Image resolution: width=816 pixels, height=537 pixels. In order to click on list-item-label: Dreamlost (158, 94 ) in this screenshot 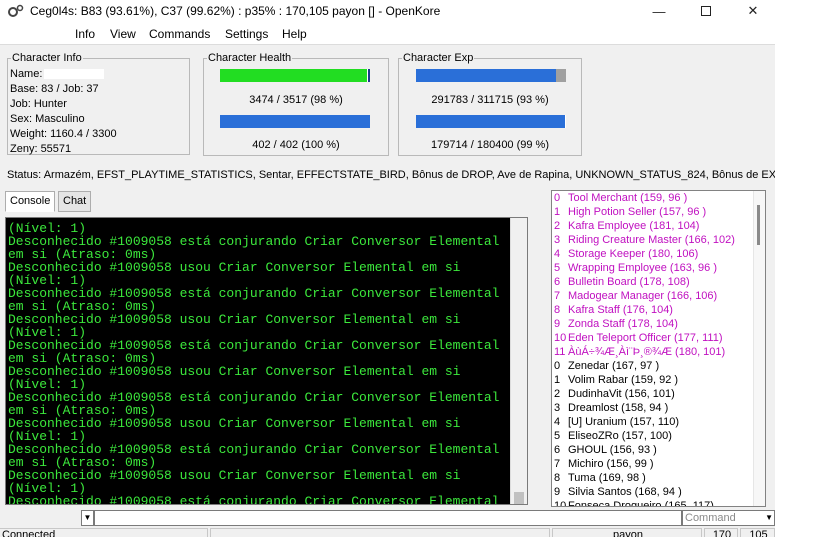, I will do `click(618, 408)`.